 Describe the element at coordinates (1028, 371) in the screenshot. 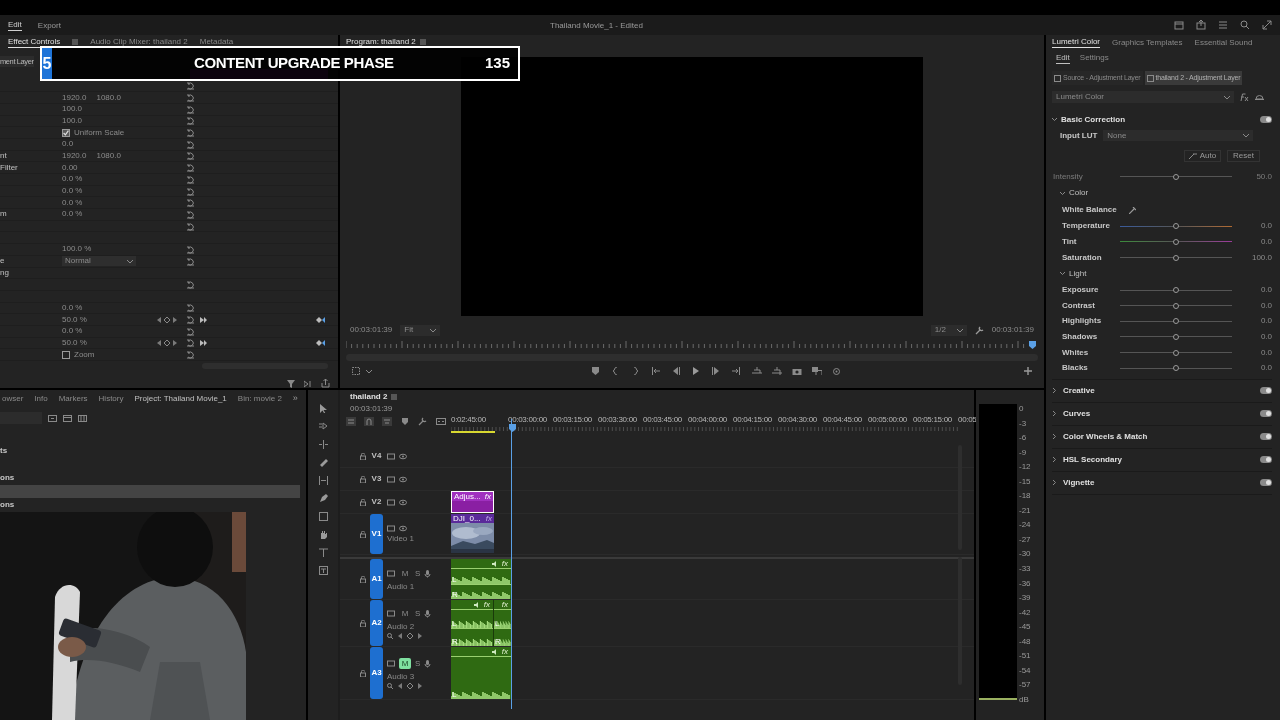

I see `add-button-icon` at that location.